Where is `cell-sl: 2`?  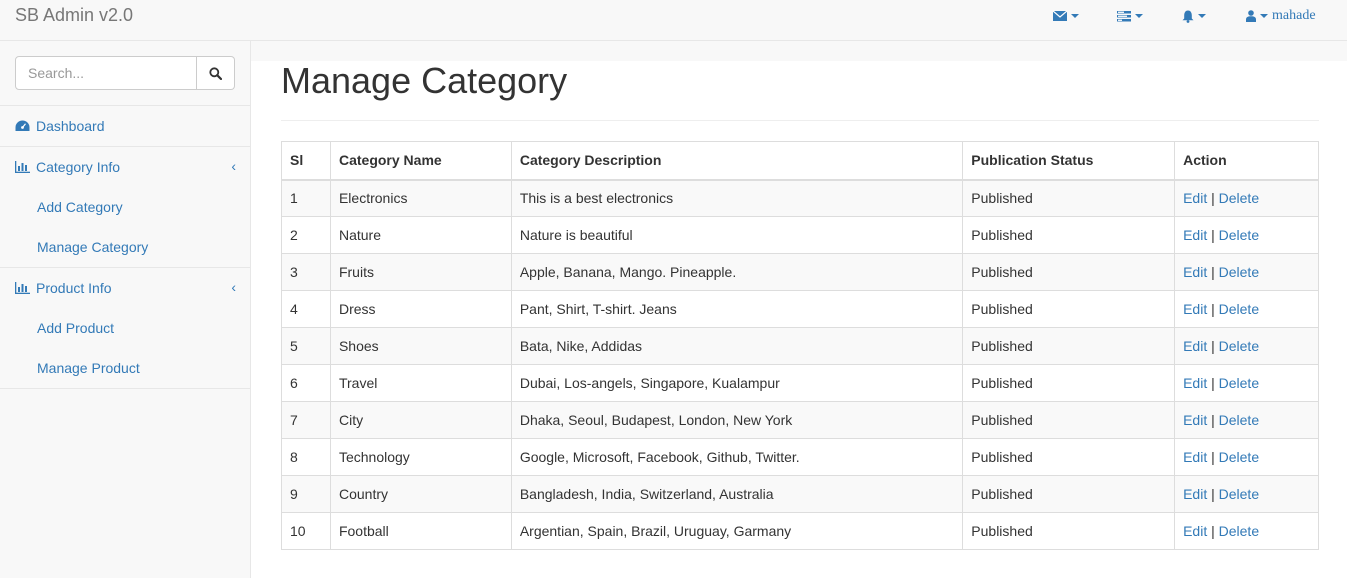 cell-sl: 2 is located at coordinates (306, 235).